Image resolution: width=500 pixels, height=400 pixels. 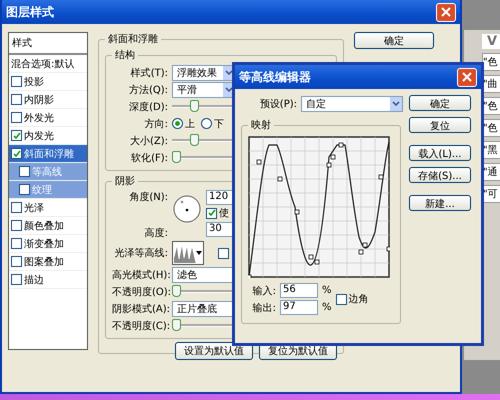 I want to click on field-label: 角度(N):, so click(x=148, y=197).